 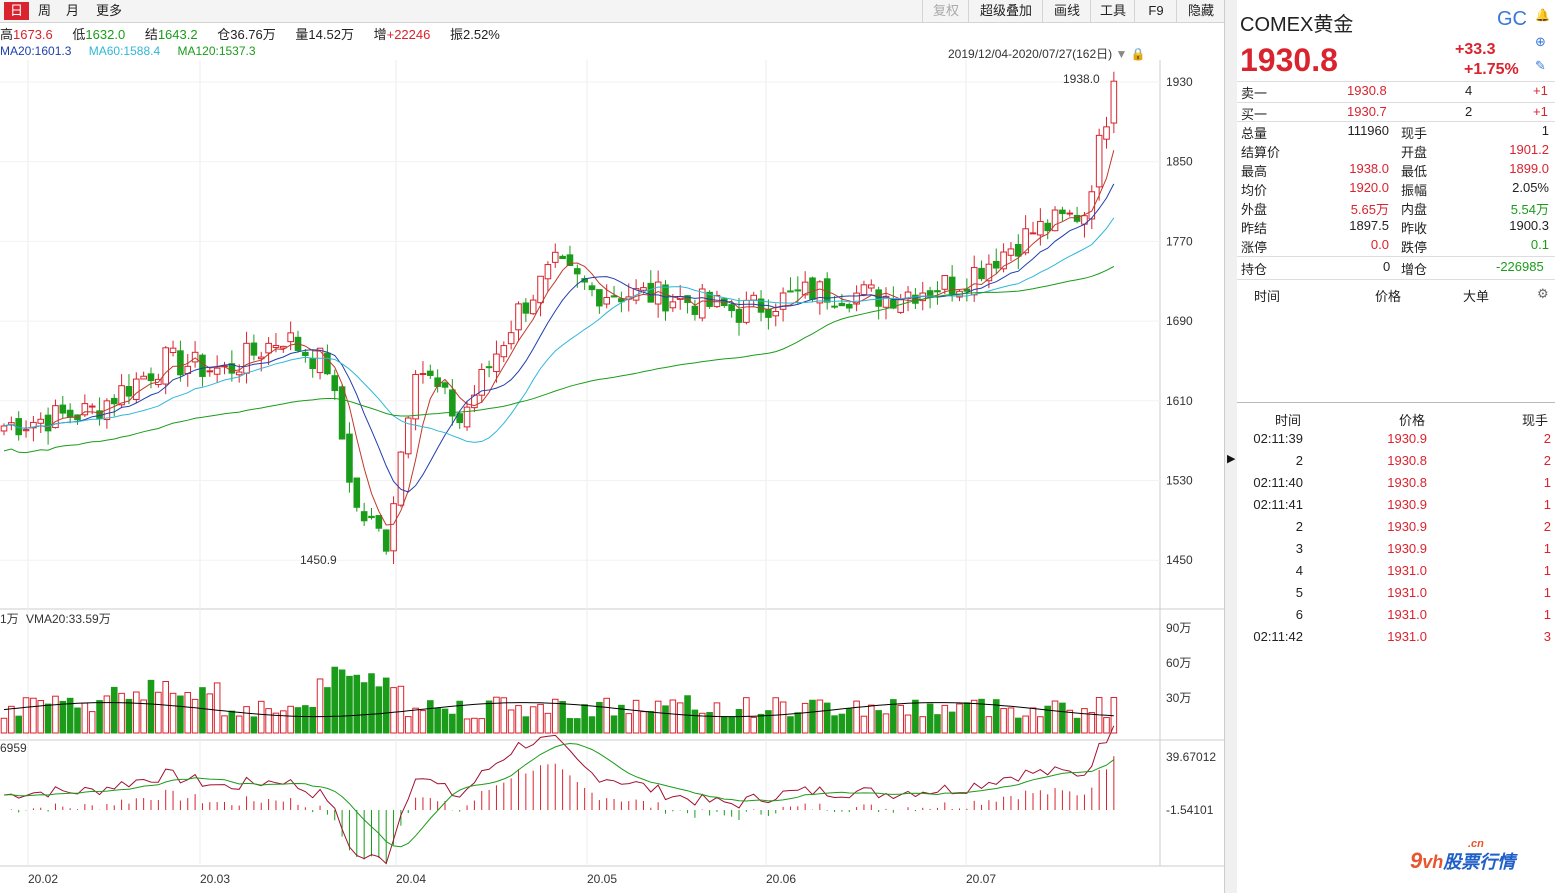 I want to click on tick-row: 5 1931.0 1, so click(x=1423, y=592).